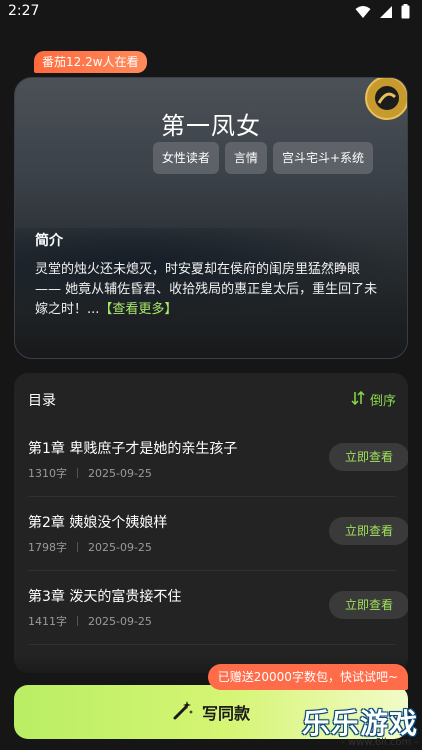  I want to click on write-button-label: 写同款, so click(225, 713).